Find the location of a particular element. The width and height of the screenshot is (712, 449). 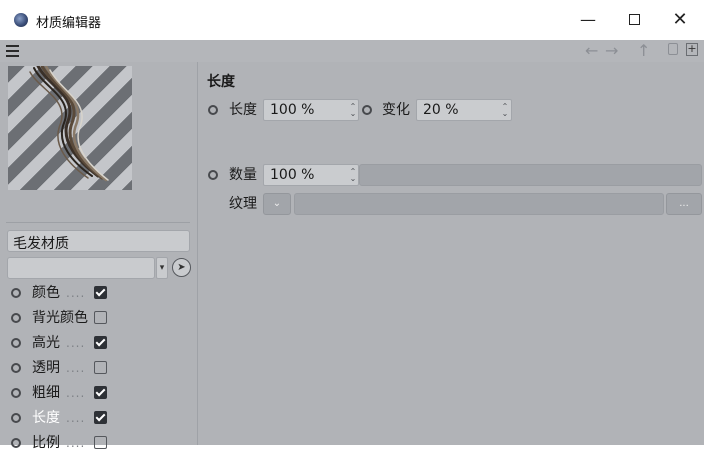

minimize-button: — is located at coordinates (588, 20).